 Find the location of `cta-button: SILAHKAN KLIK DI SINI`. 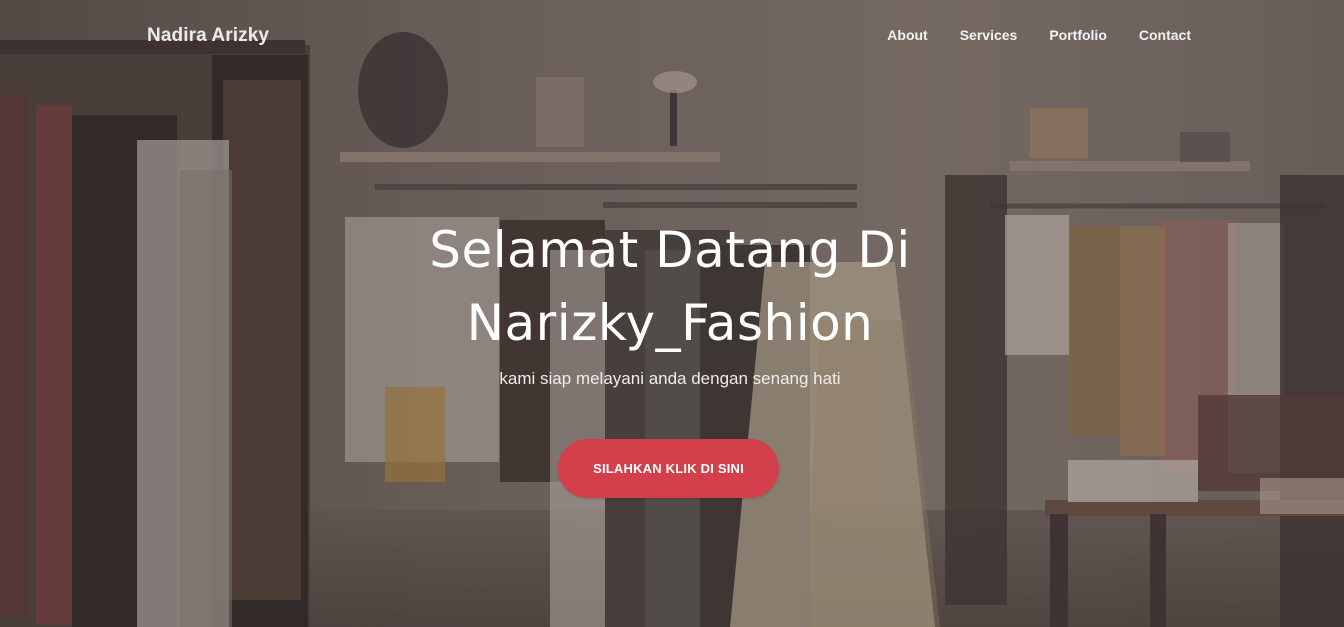

cta-button: SILAHKAN KLIK DI SINI is located at coordinates (668, 468).